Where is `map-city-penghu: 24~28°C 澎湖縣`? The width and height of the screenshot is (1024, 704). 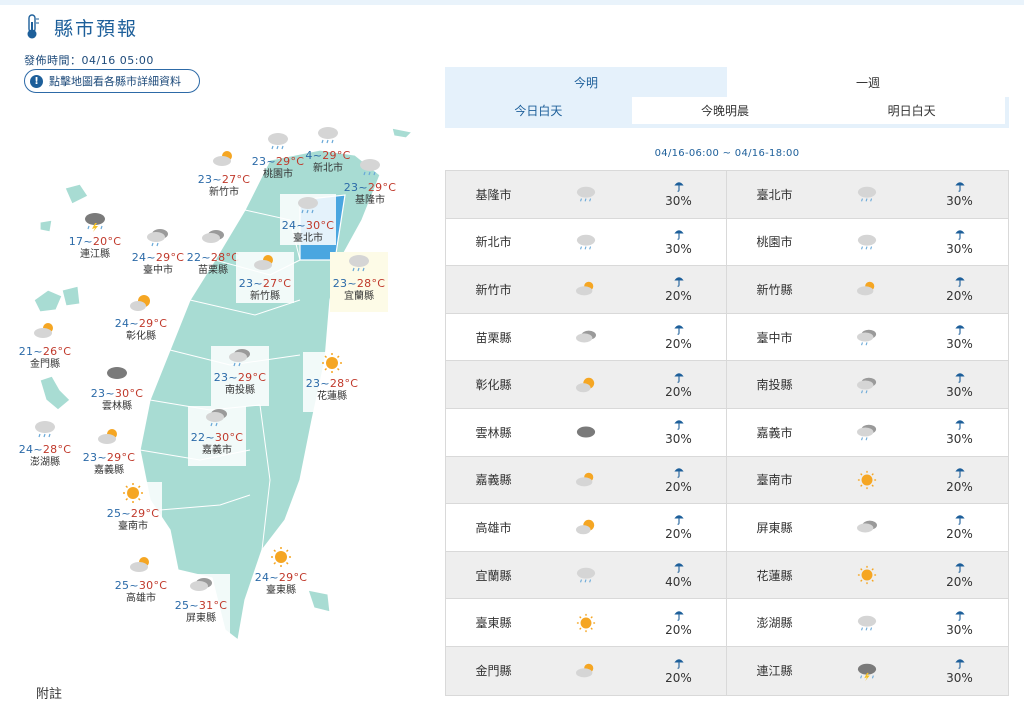 map-city-penghu: 24~28°C 澎湖縣 is located at coordinates (45, 443).